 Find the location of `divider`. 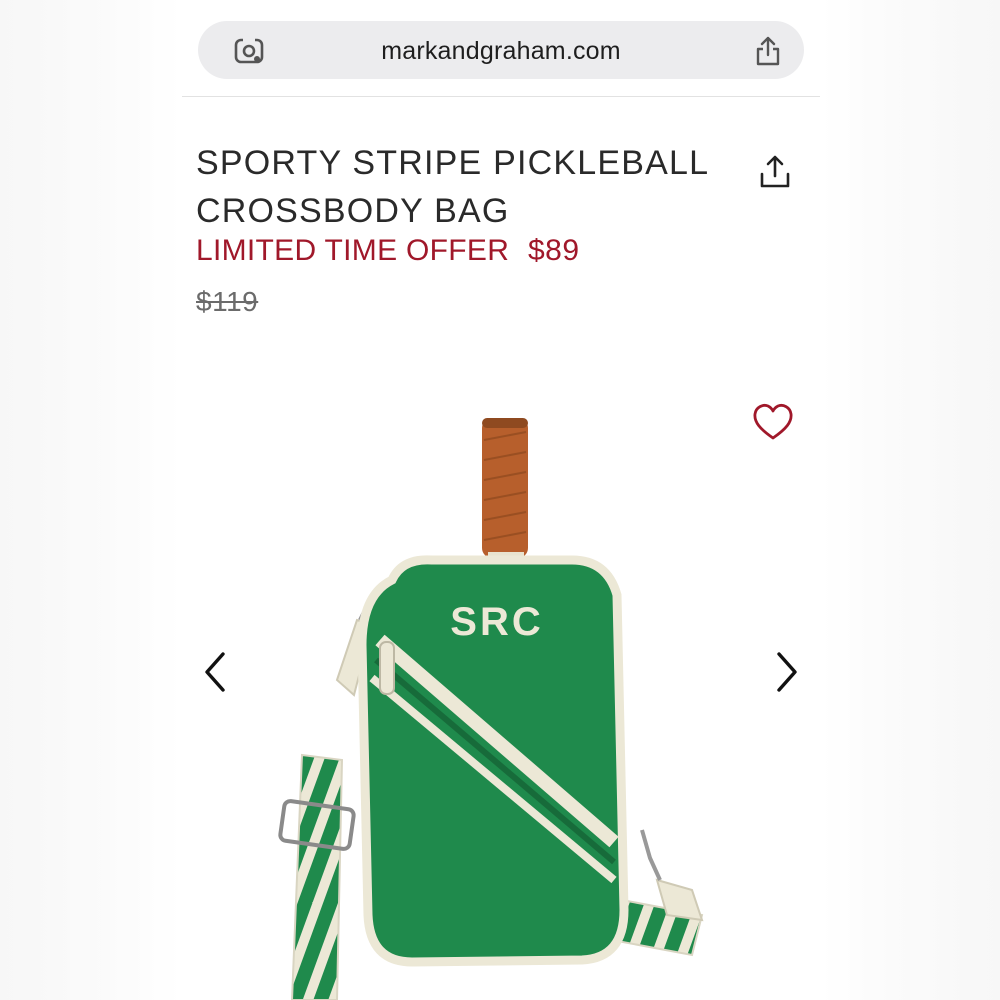

divider is located at coordinates (501, 96).